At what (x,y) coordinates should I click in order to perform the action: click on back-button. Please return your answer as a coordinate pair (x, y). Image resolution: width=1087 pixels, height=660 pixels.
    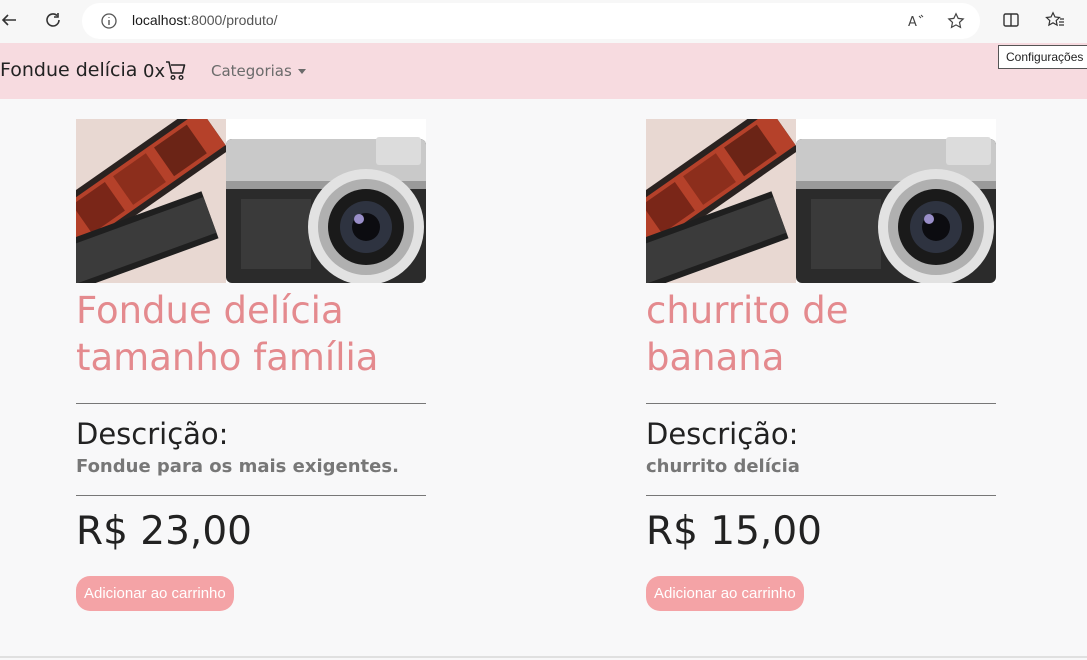
    Looking at the image, I should click on (11, 20).